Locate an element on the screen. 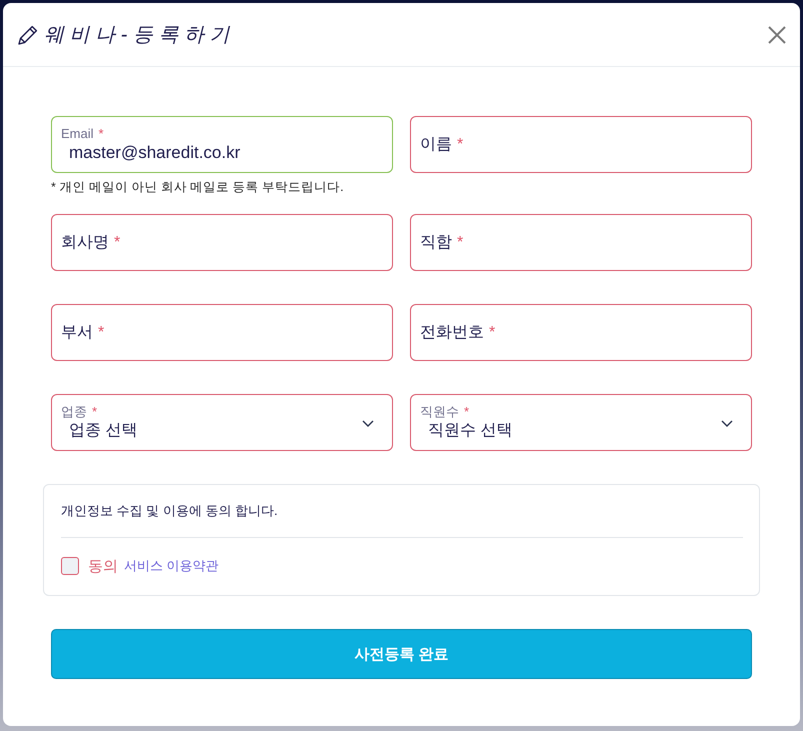  field-label: 부서 is located at coordinates (77, 332).